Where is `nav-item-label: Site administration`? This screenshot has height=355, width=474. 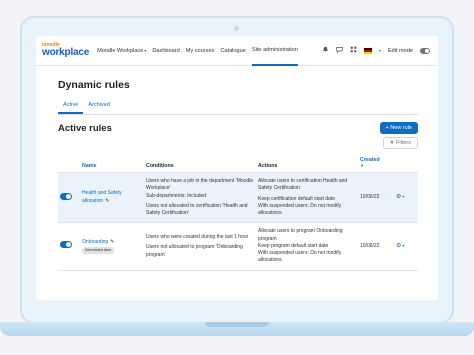 nav-item-label: Site administration is located at coordinates (274, 49).